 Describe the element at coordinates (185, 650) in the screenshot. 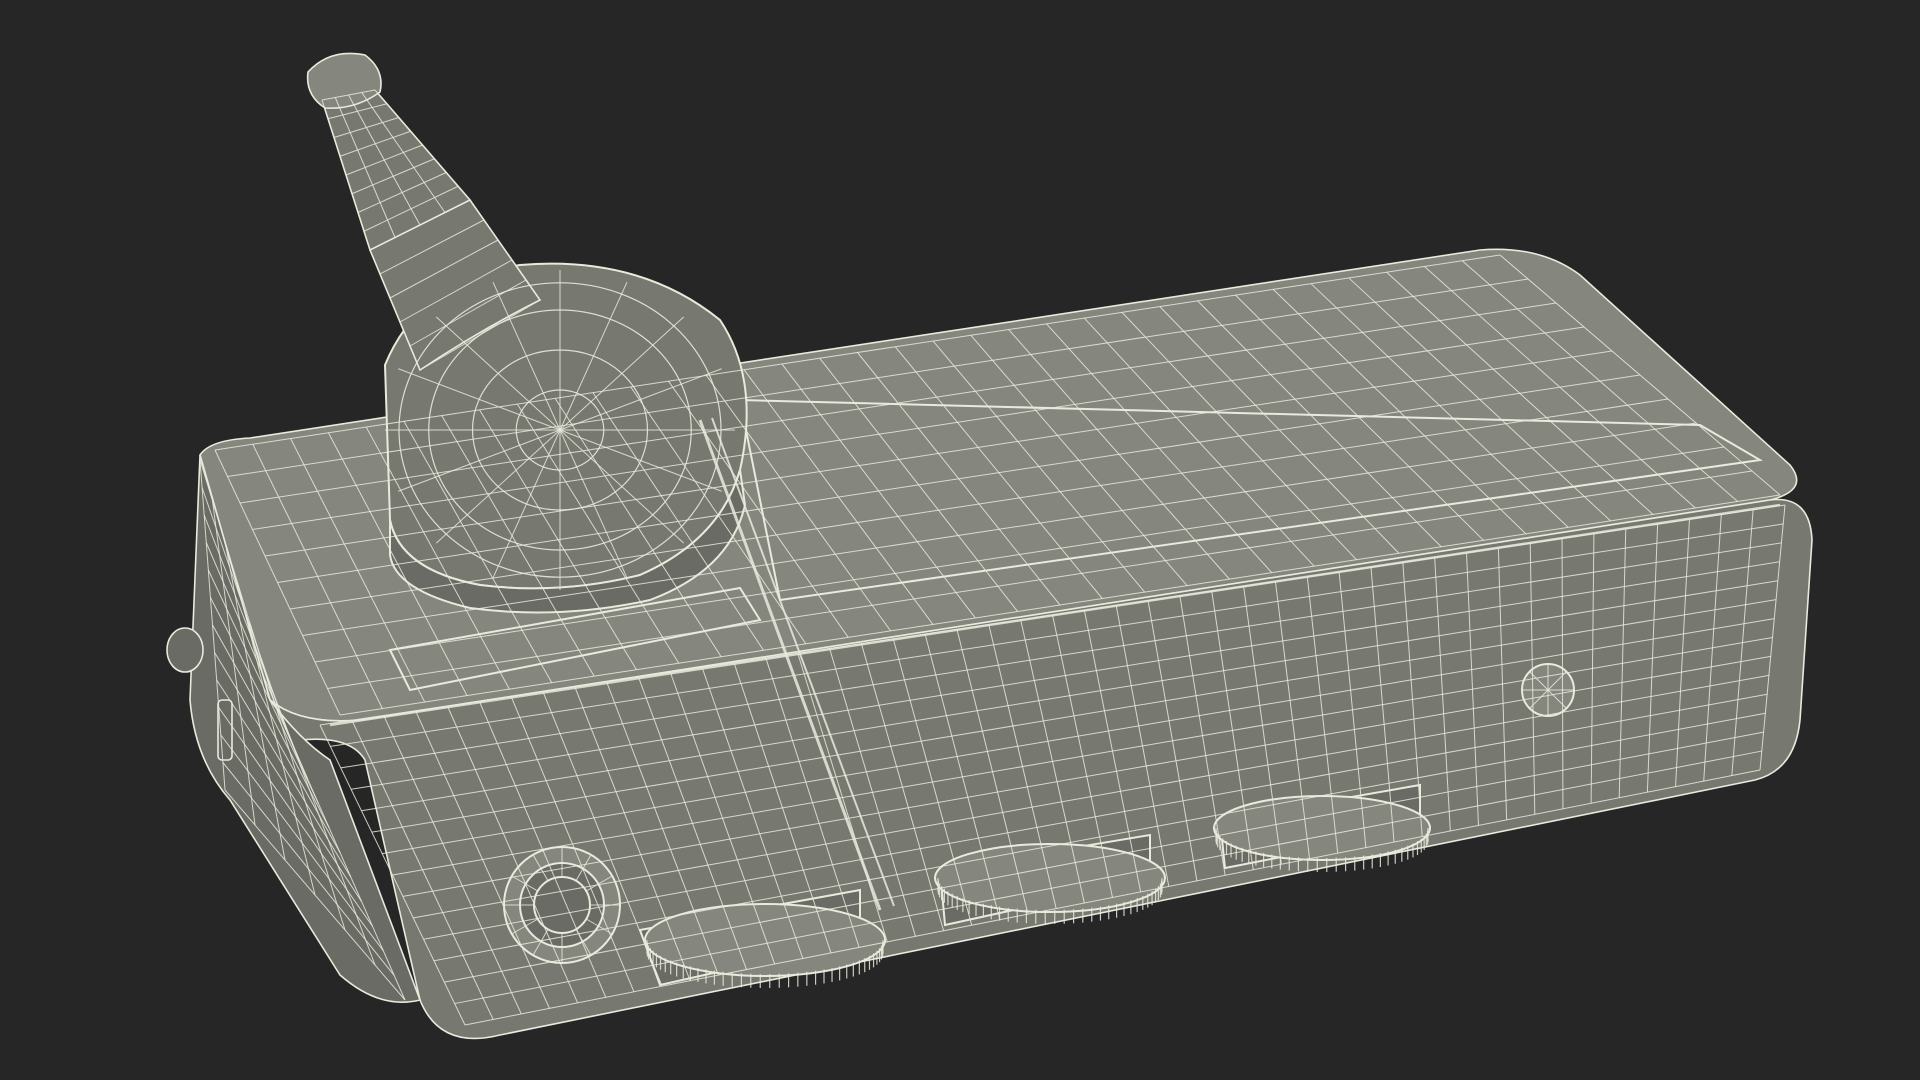

I see `side-screw-mesh` at that location.